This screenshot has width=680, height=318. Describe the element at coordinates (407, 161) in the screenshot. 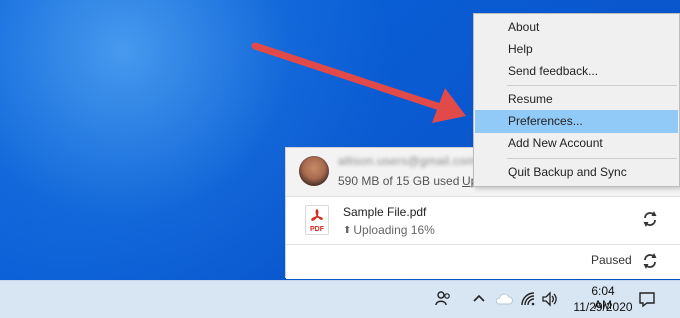

I see `account-email-blurred: allison.users@gmail.com` at that location.